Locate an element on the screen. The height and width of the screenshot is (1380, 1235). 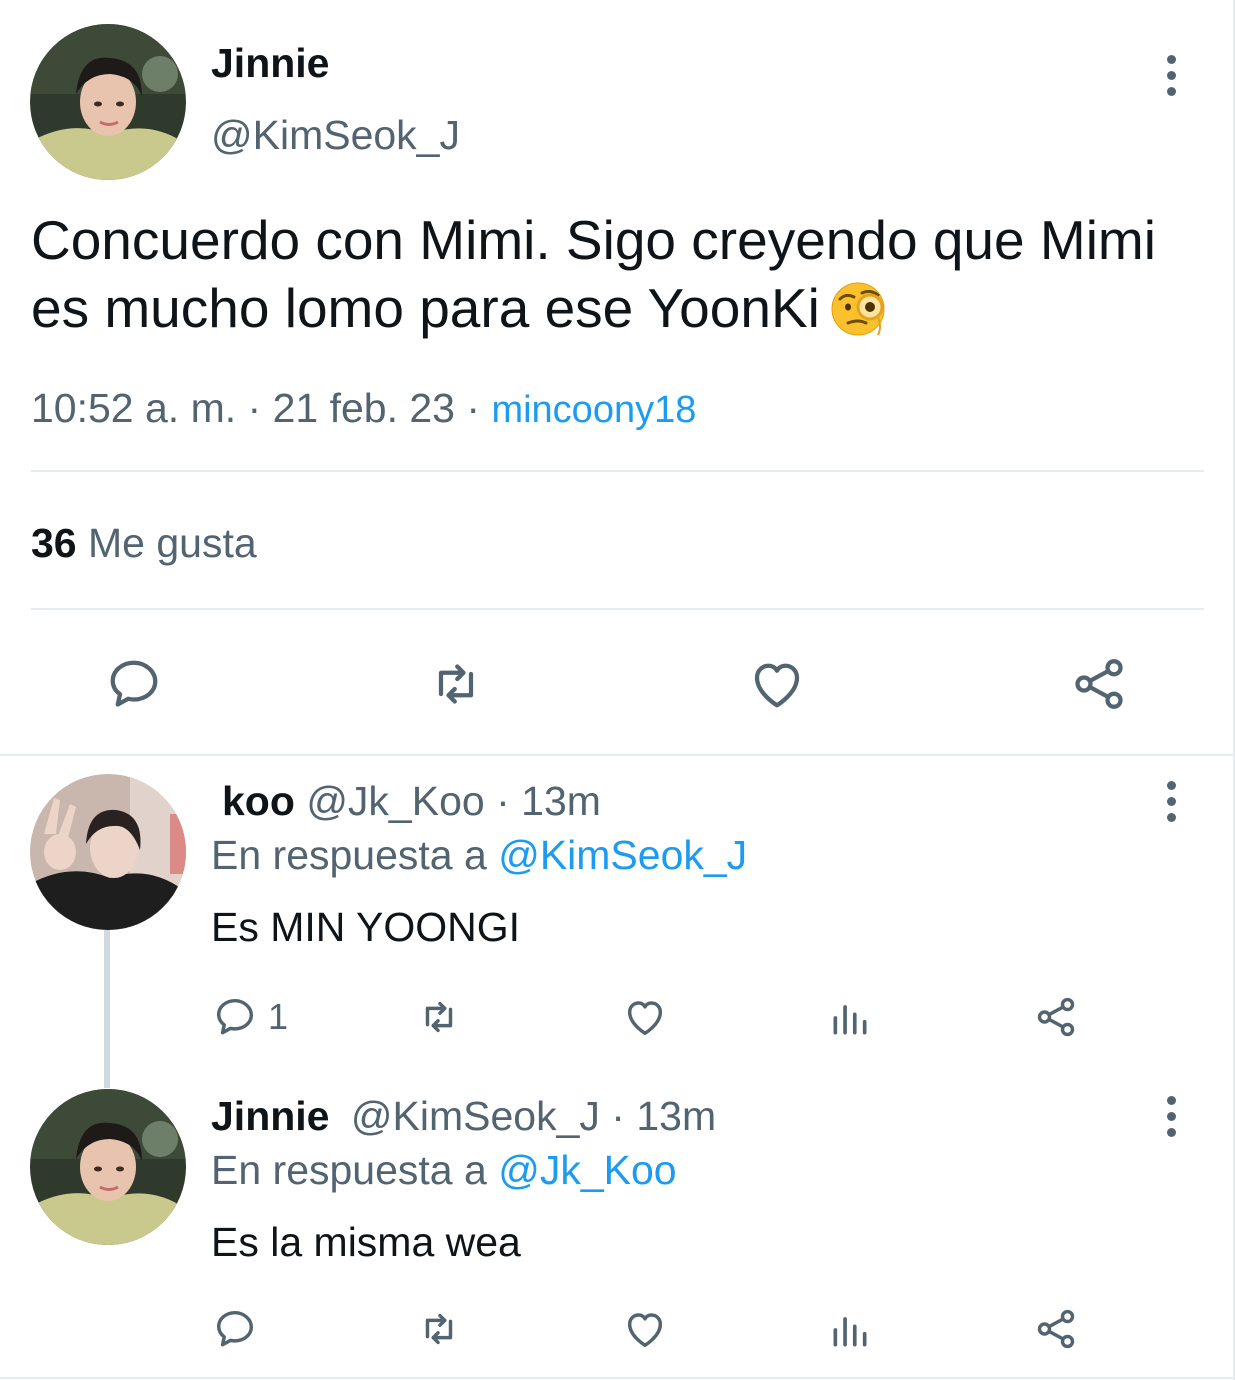
tweet-source-link: mincoony18 is located at coordinates (593, 410).